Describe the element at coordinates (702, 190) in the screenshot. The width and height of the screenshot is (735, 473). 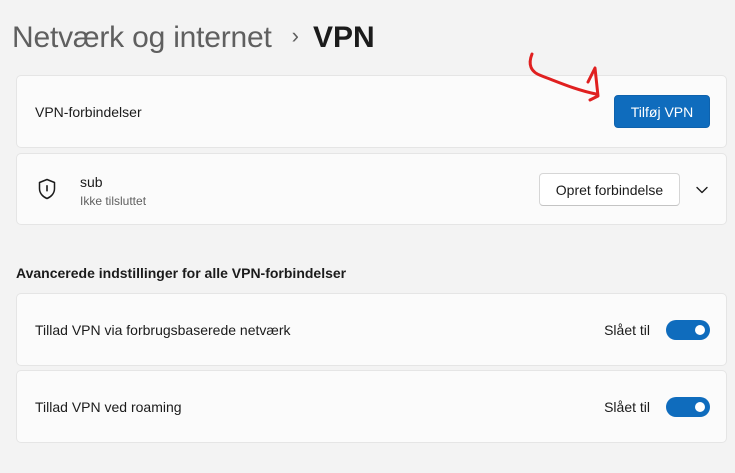
I see `chevron-down-icon` at that location.